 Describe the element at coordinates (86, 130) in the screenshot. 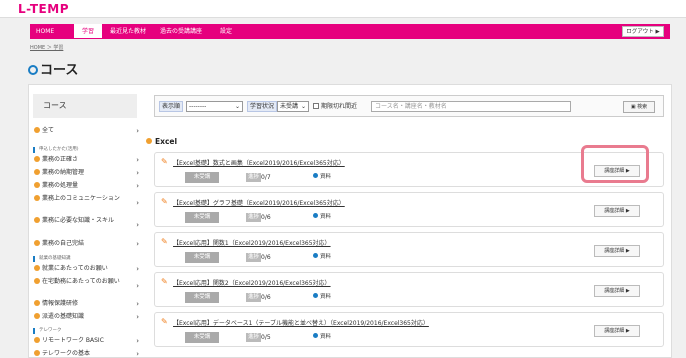

I see `sidebar-item-all: 全て ›` at that location.